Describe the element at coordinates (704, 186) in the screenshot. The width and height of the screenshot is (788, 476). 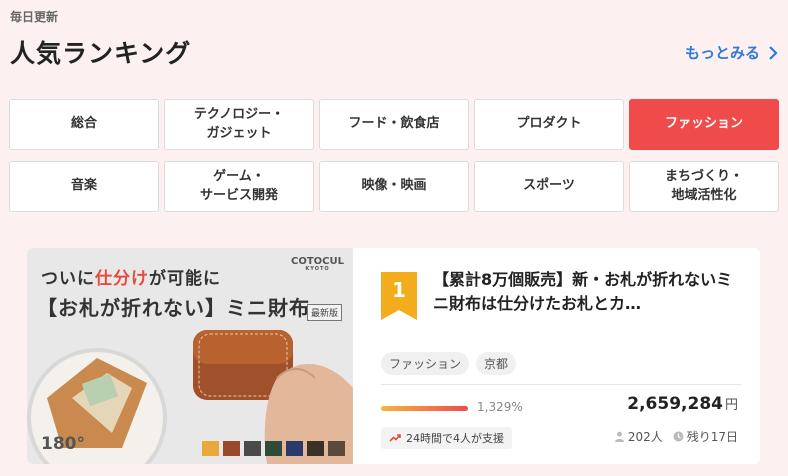
I see `category-button: まちづくり・ 地域活性化` at that location.